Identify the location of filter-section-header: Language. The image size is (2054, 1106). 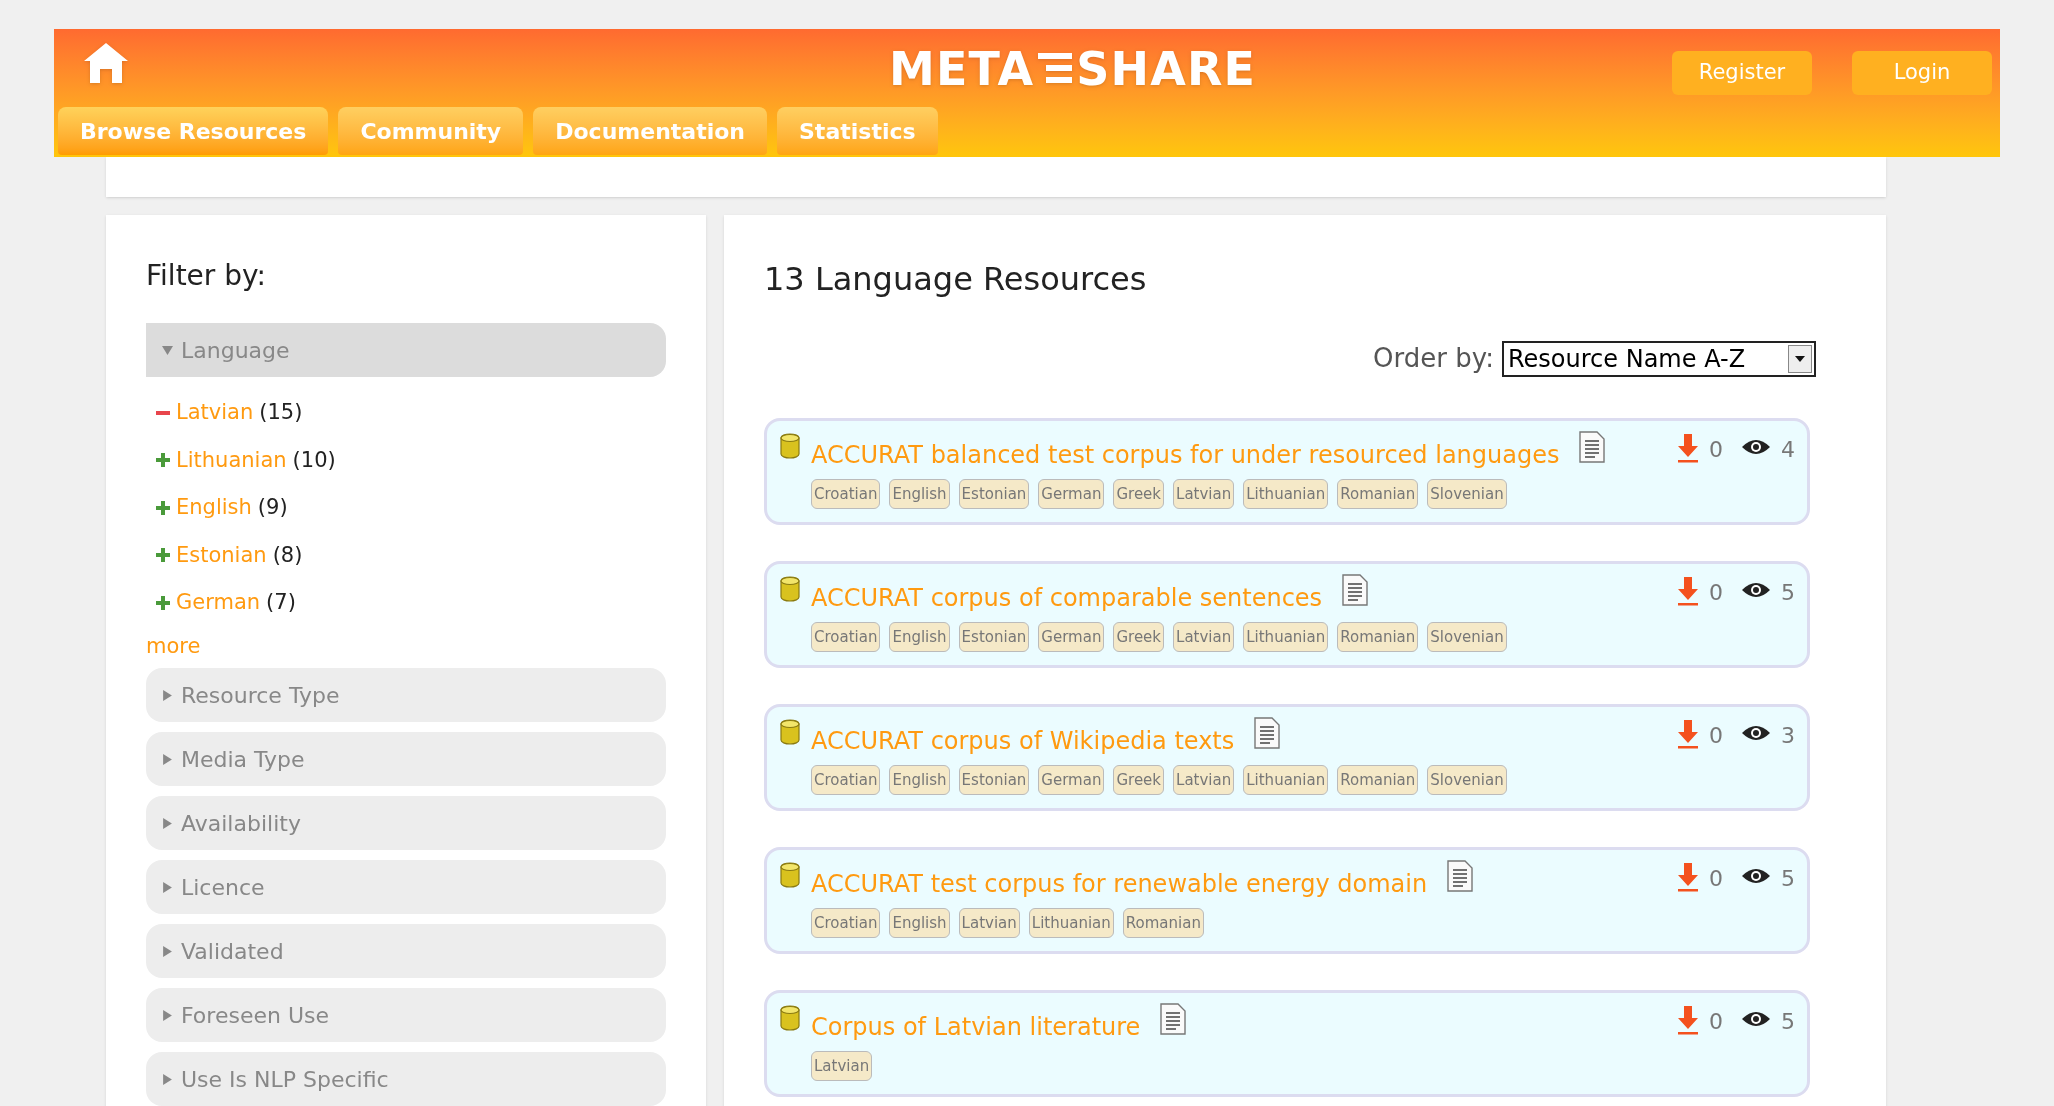
(406, 350).